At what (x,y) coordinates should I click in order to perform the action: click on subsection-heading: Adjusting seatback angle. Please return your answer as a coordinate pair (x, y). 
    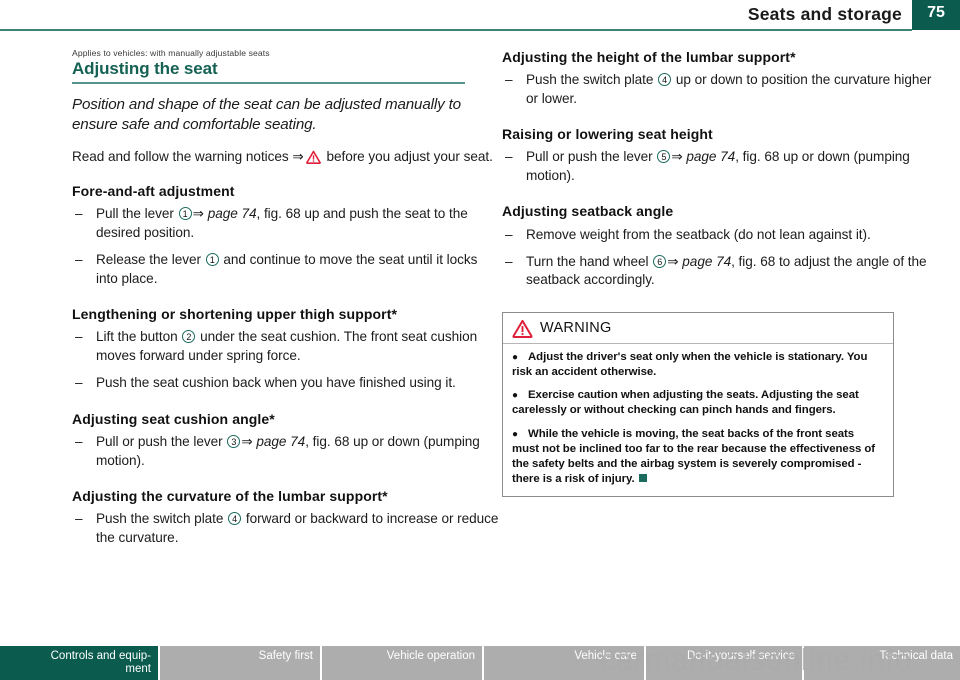
    Looking at the image, I should click on (588, 211).